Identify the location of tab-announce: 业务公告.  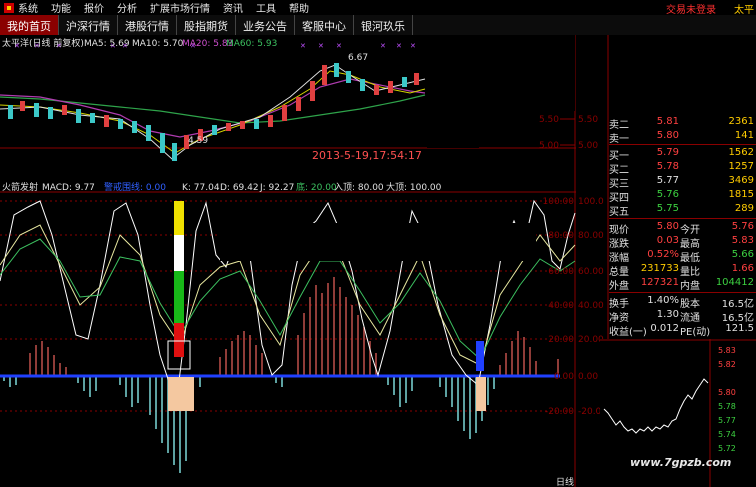
(265, 25).